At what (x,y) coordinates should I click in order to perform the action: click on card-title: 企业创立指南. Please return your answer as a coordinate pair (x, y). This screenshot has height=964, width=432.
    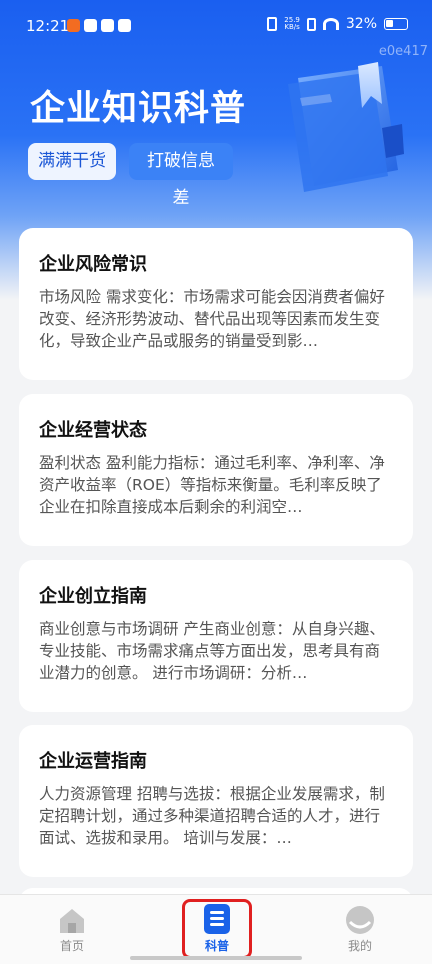
    Looking at the image, I should click on (93, 596).